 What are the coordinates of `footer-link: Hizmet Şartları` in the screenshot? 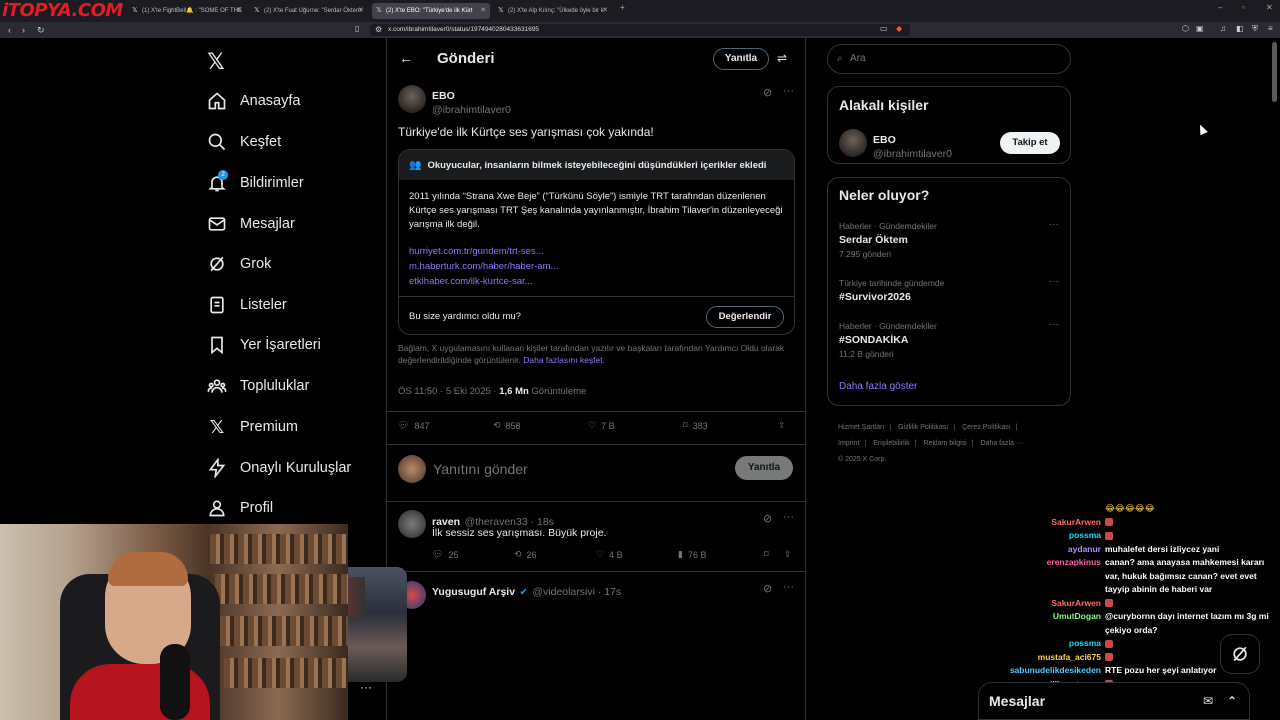 It's located at (861, 427).